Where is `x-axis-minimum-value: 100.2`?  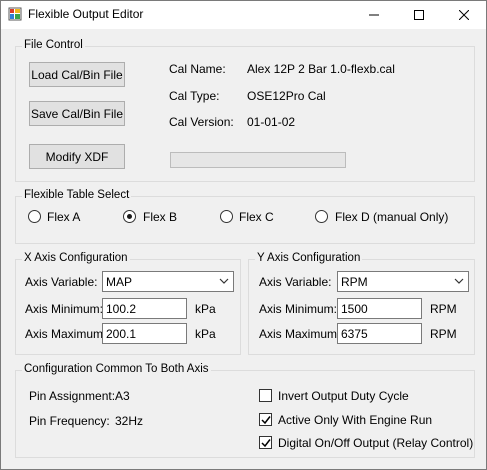
x-axis-minimum-value: 100.2 is located at coordinates (121, 309).